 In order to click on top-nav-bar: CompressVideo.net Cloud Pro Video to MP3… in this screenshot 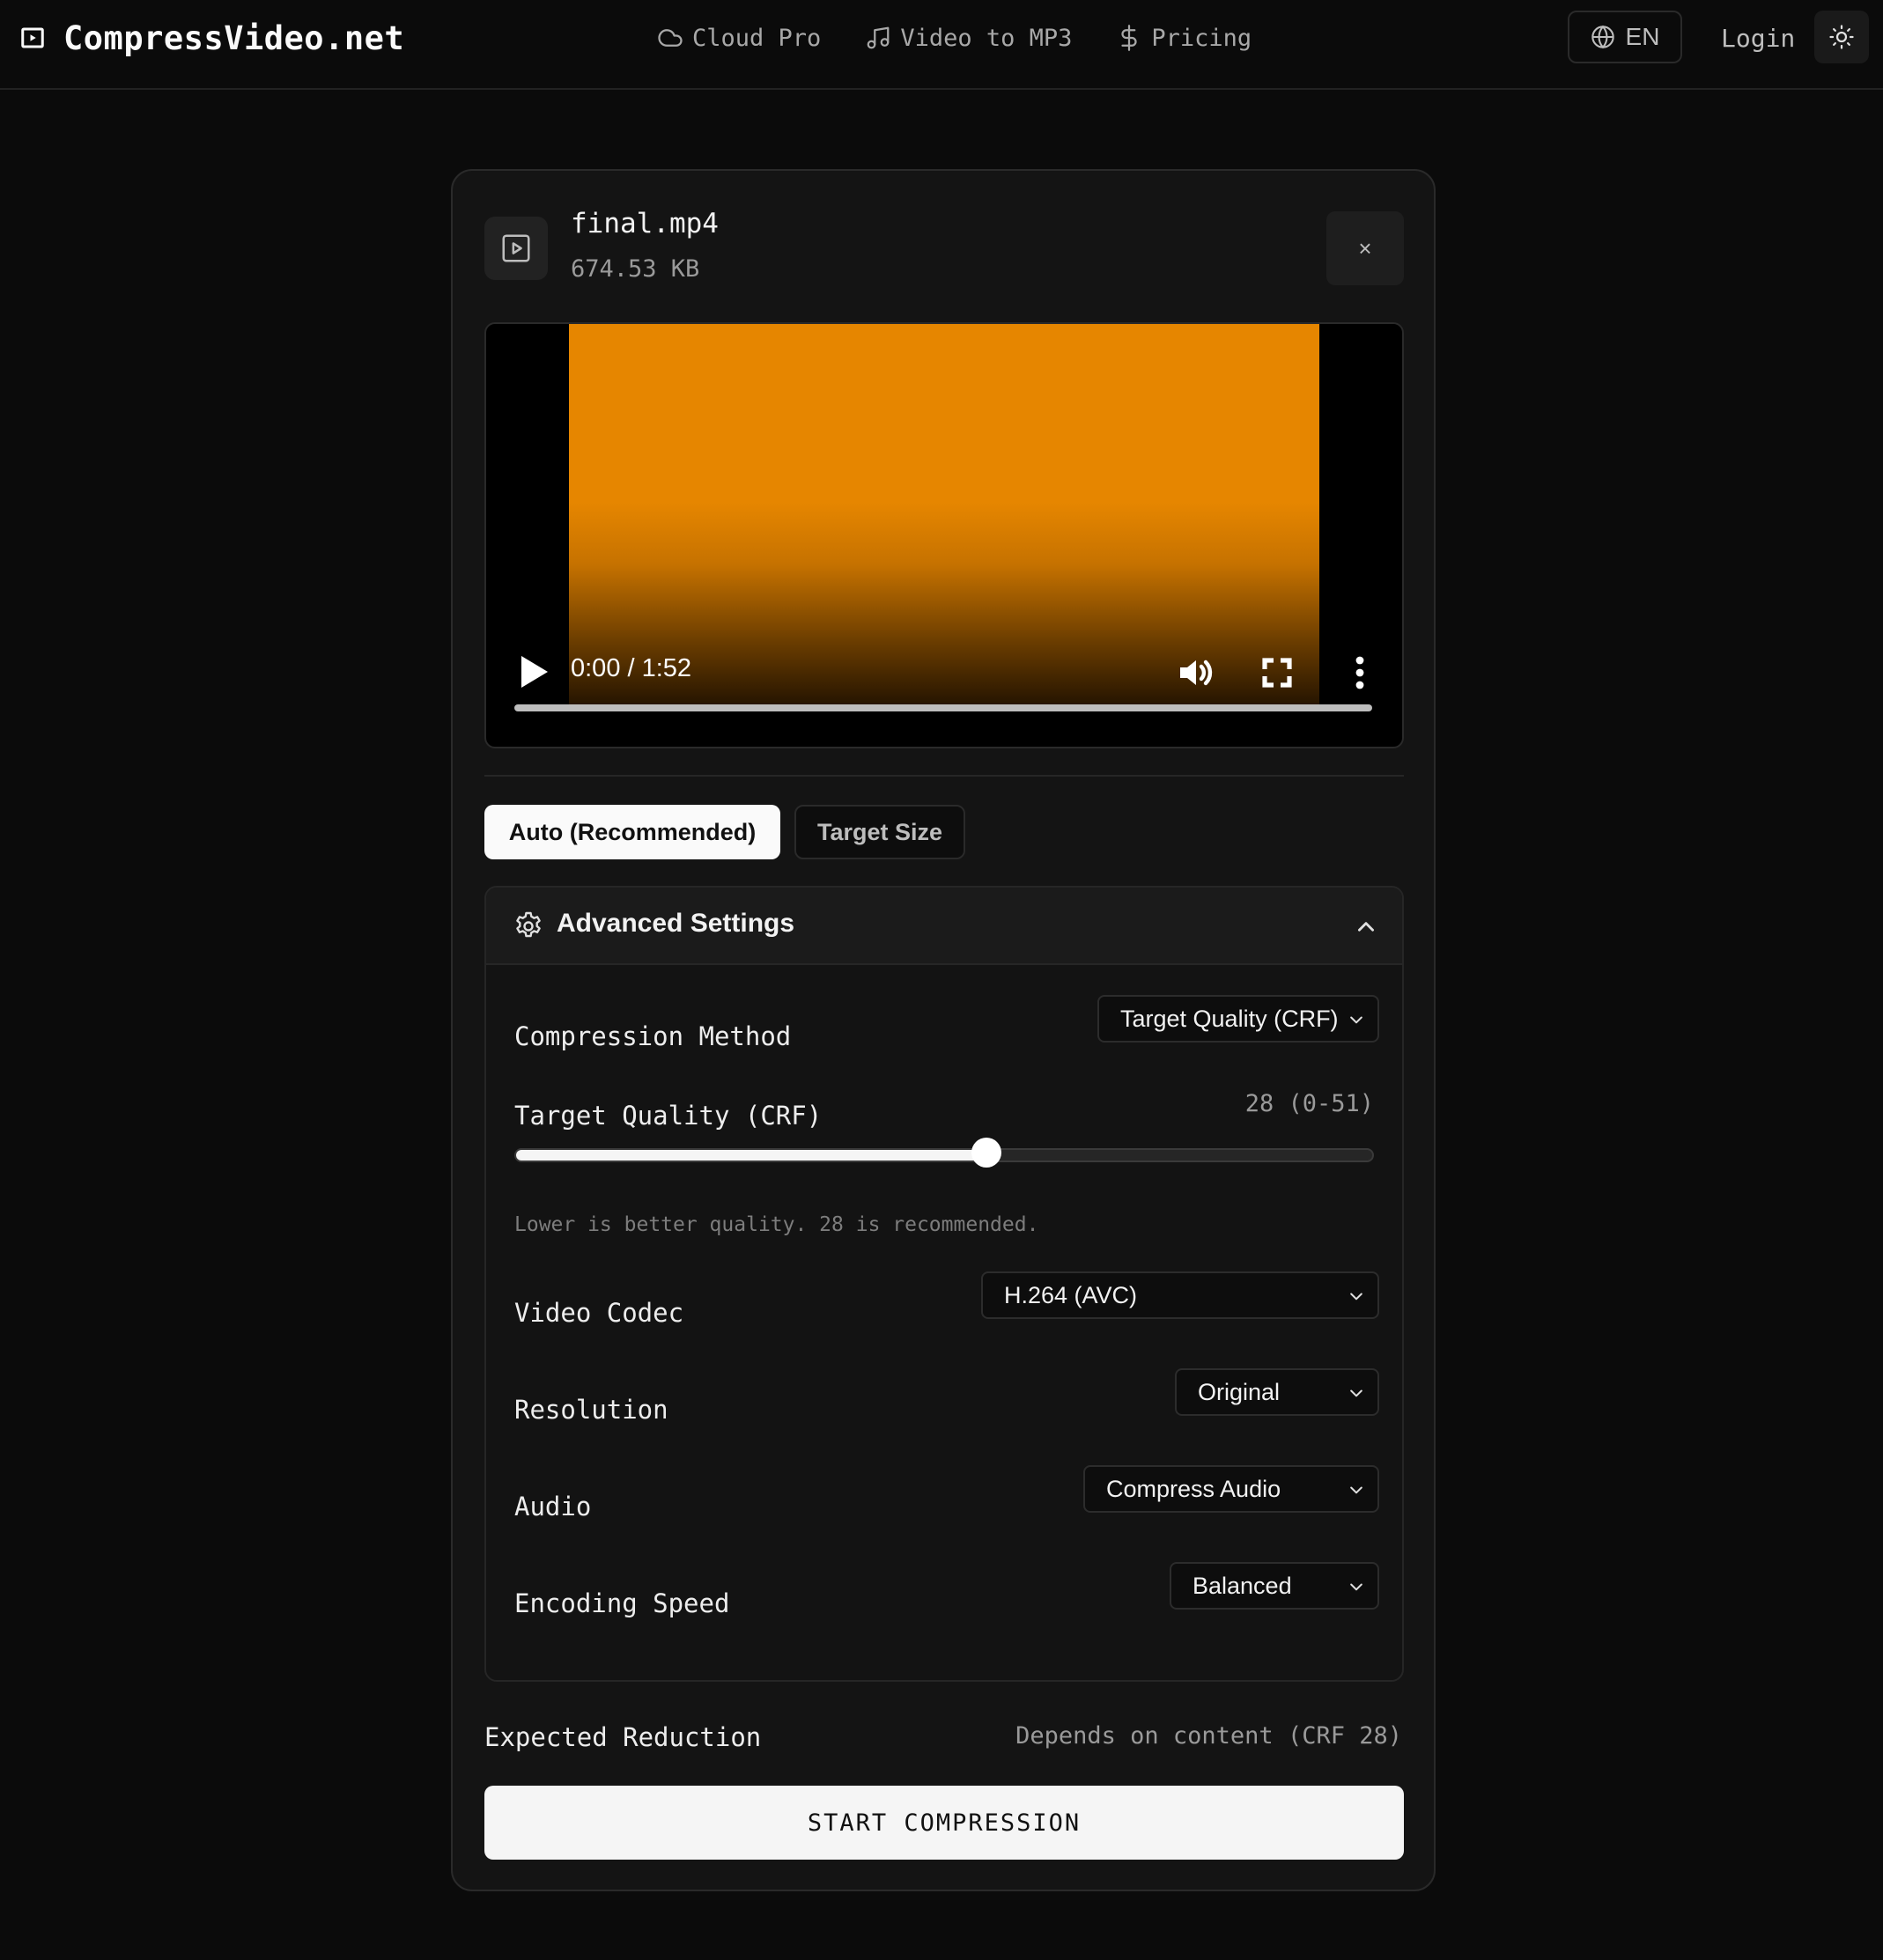, I will do `click(941, 45)`.